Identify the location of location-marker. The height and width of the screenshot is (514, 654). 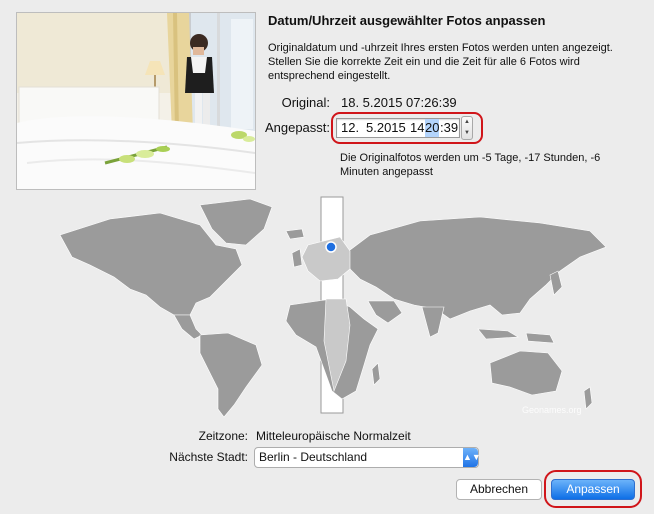
(331, 247).